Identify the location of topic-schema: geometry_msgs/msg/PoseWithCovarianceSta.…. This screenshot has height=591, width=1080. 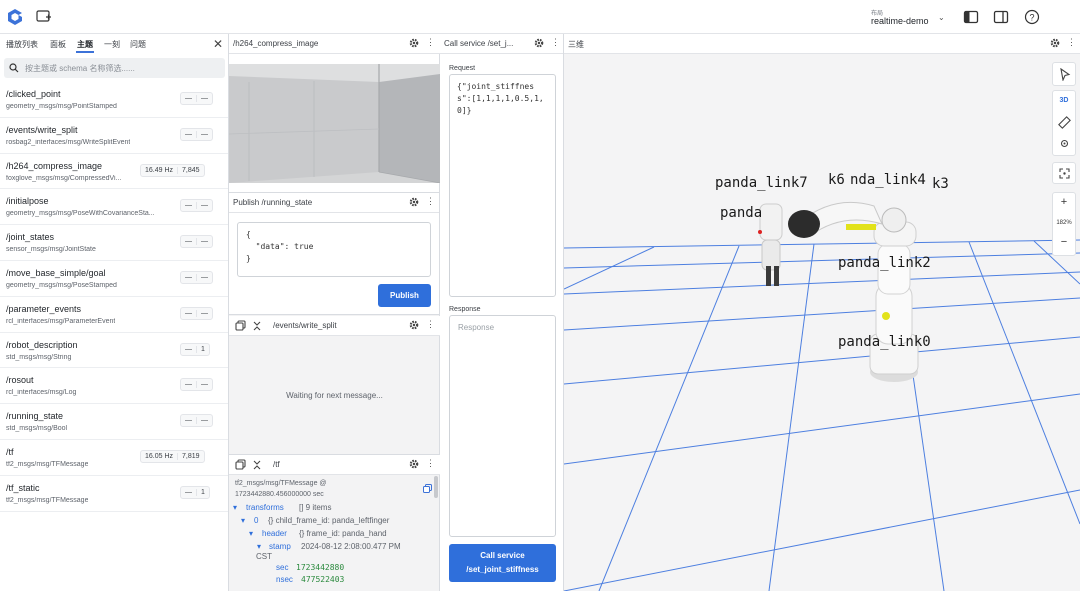
(80, 214).